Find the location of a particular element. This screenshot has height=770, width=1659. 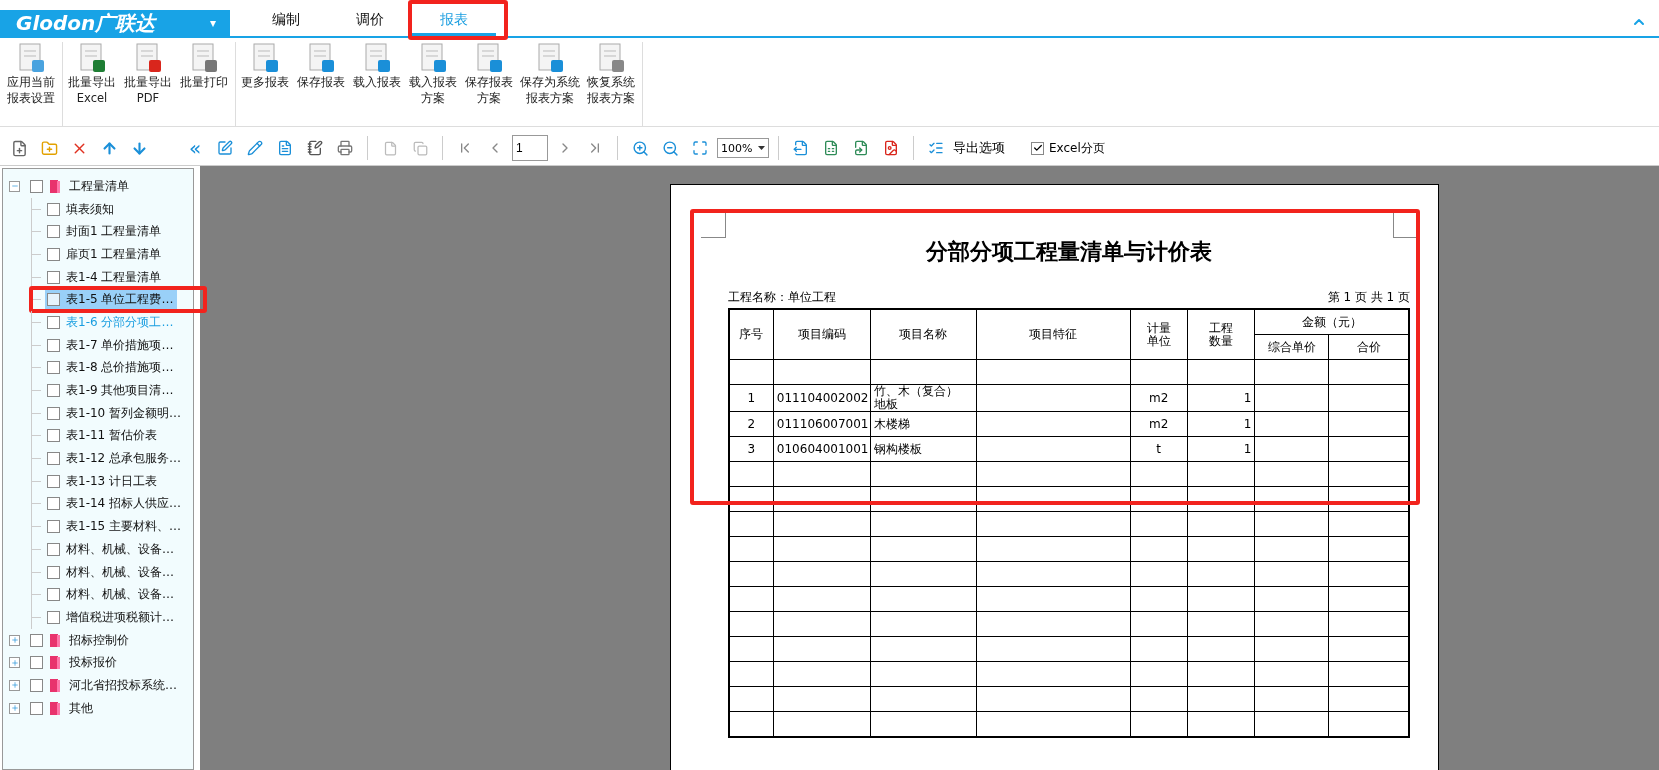

ribbon-button: 批量导出 Excel is located at coordinates (92, 84).